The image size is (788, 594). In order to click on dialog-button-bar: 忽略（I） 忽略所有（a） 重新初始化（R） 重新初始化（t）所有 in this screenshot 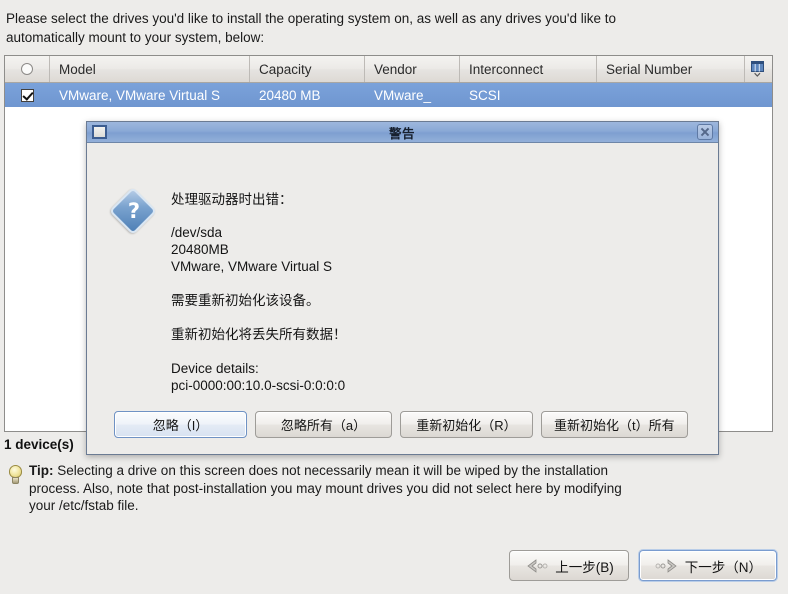, I will do `click(402, 424)`.